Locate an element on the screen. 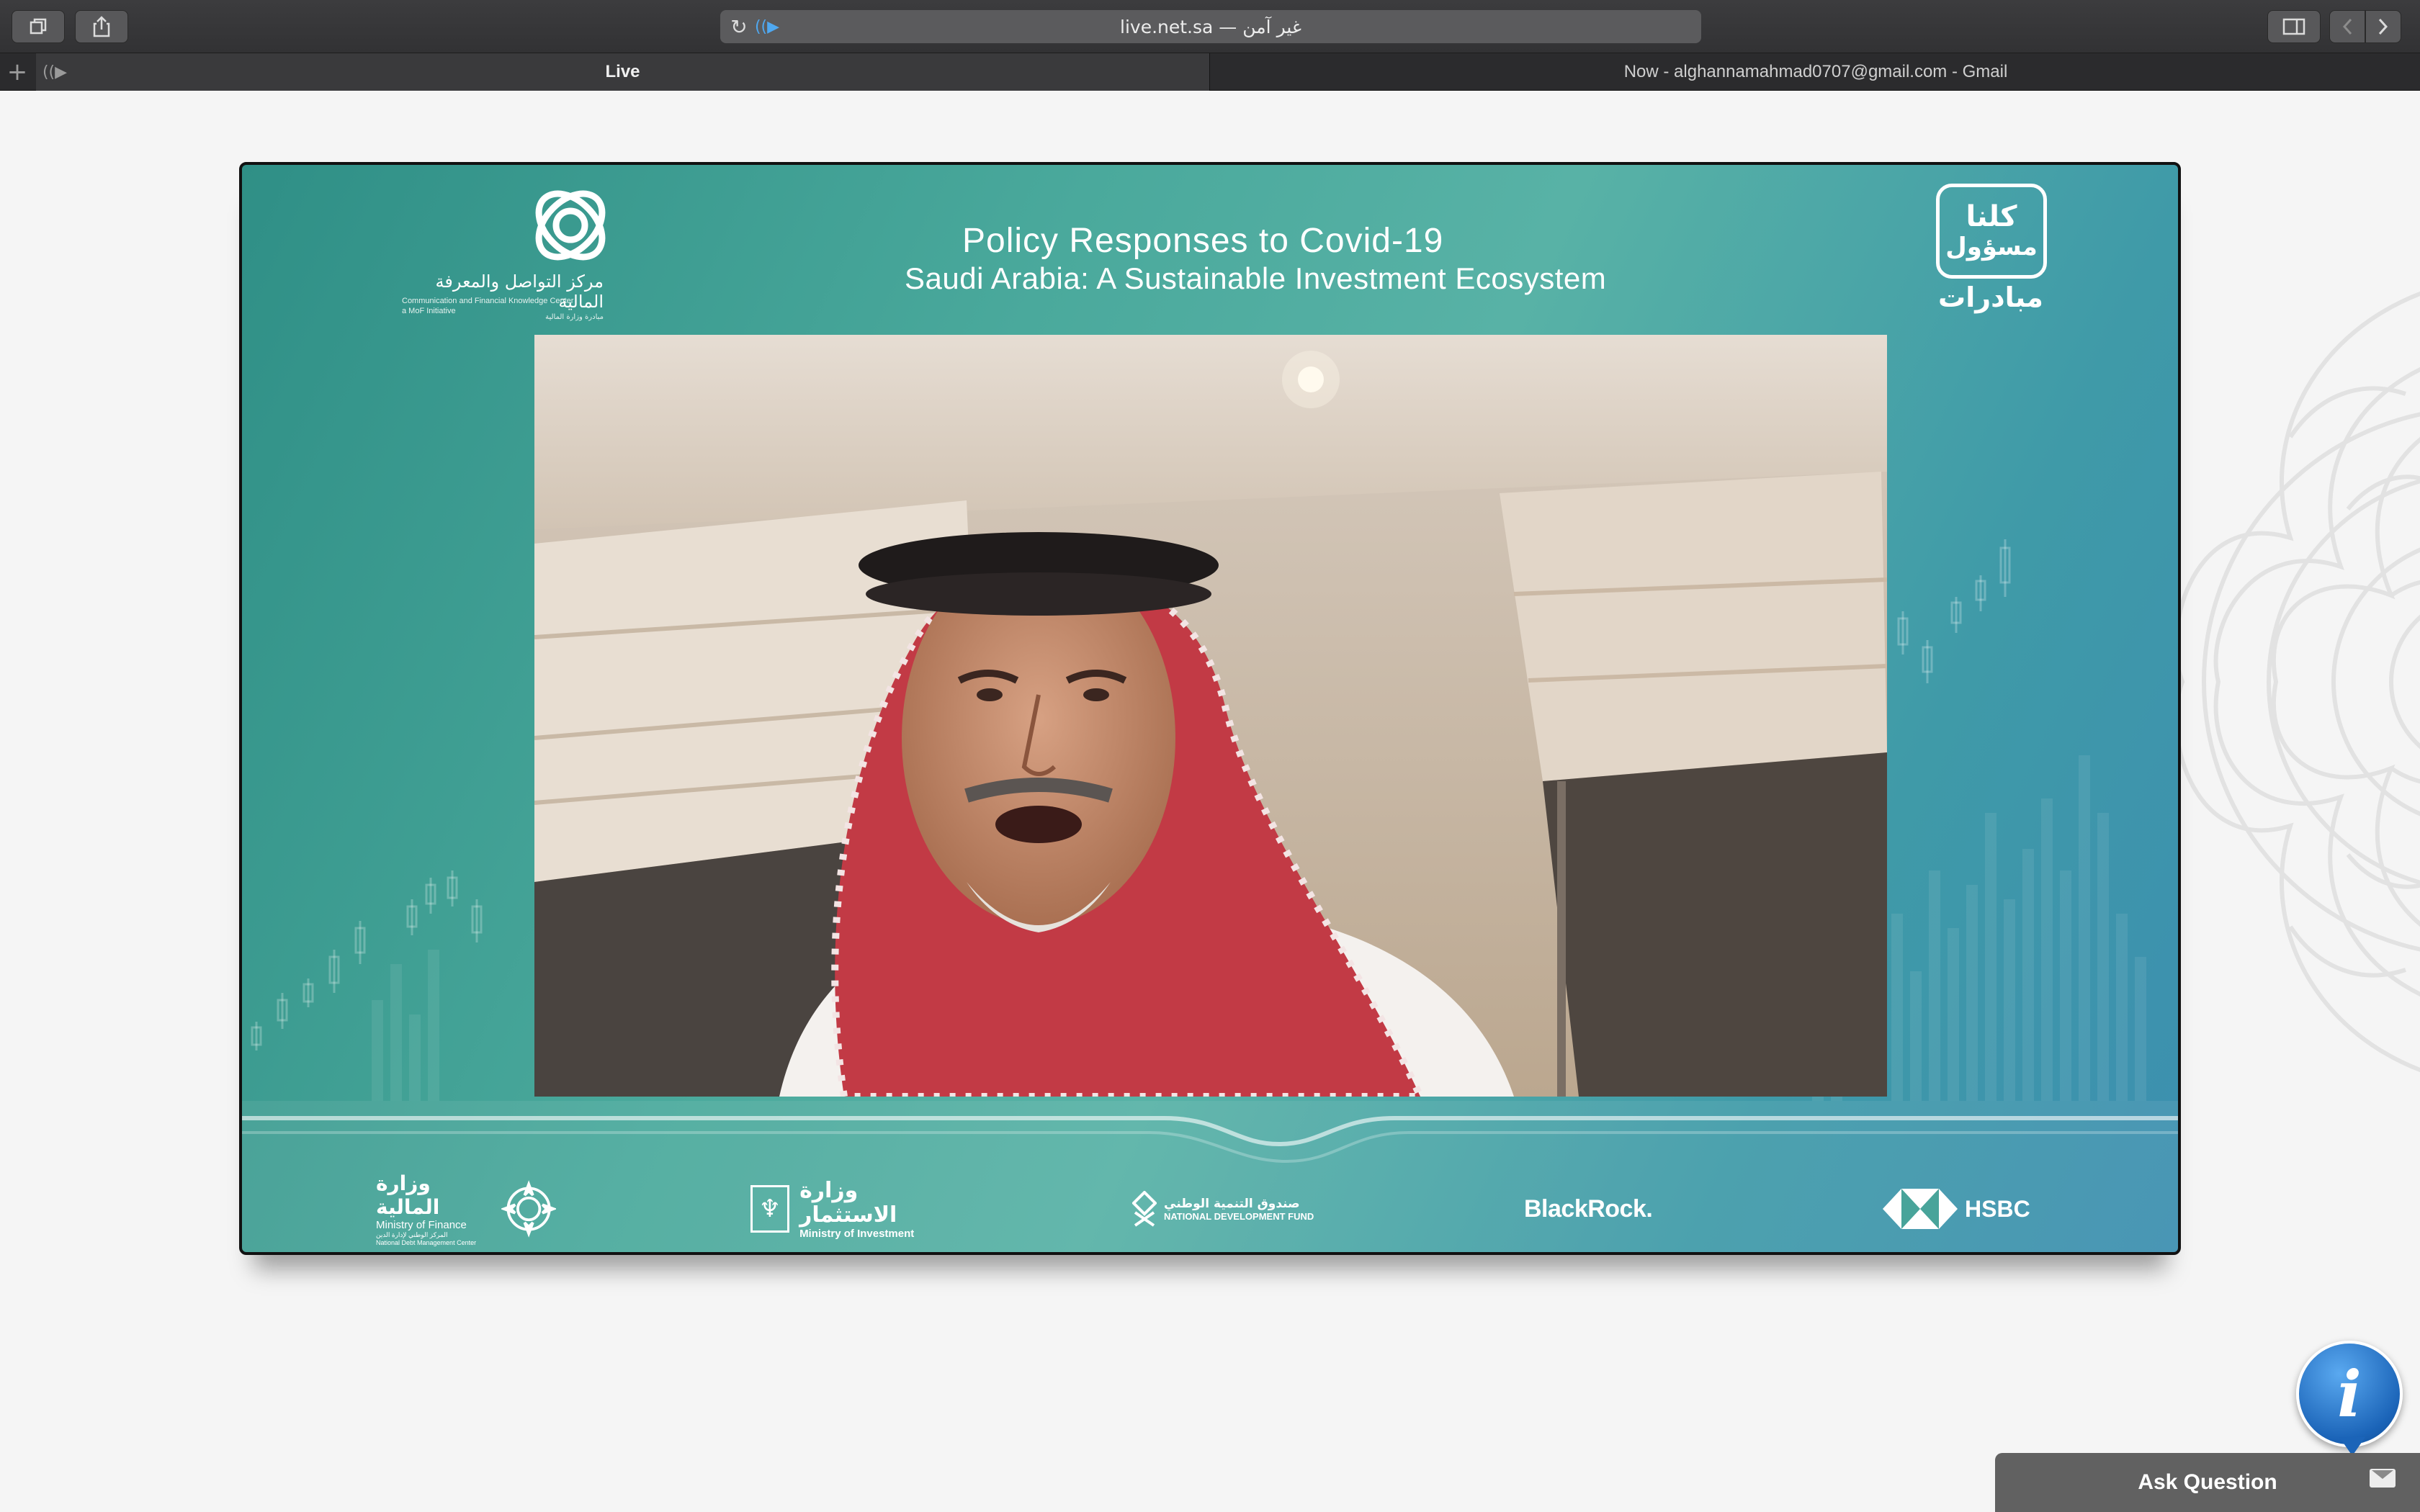 The width and height of the screenshot is (2420, 1512). wave-divider is located at coordinates (1210, 1140).